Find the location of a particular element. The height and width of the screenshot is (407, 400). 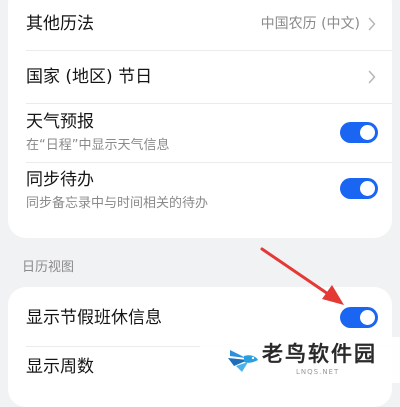

weather-forecast-label: 天气预报 is located at coordinates (60, 122).